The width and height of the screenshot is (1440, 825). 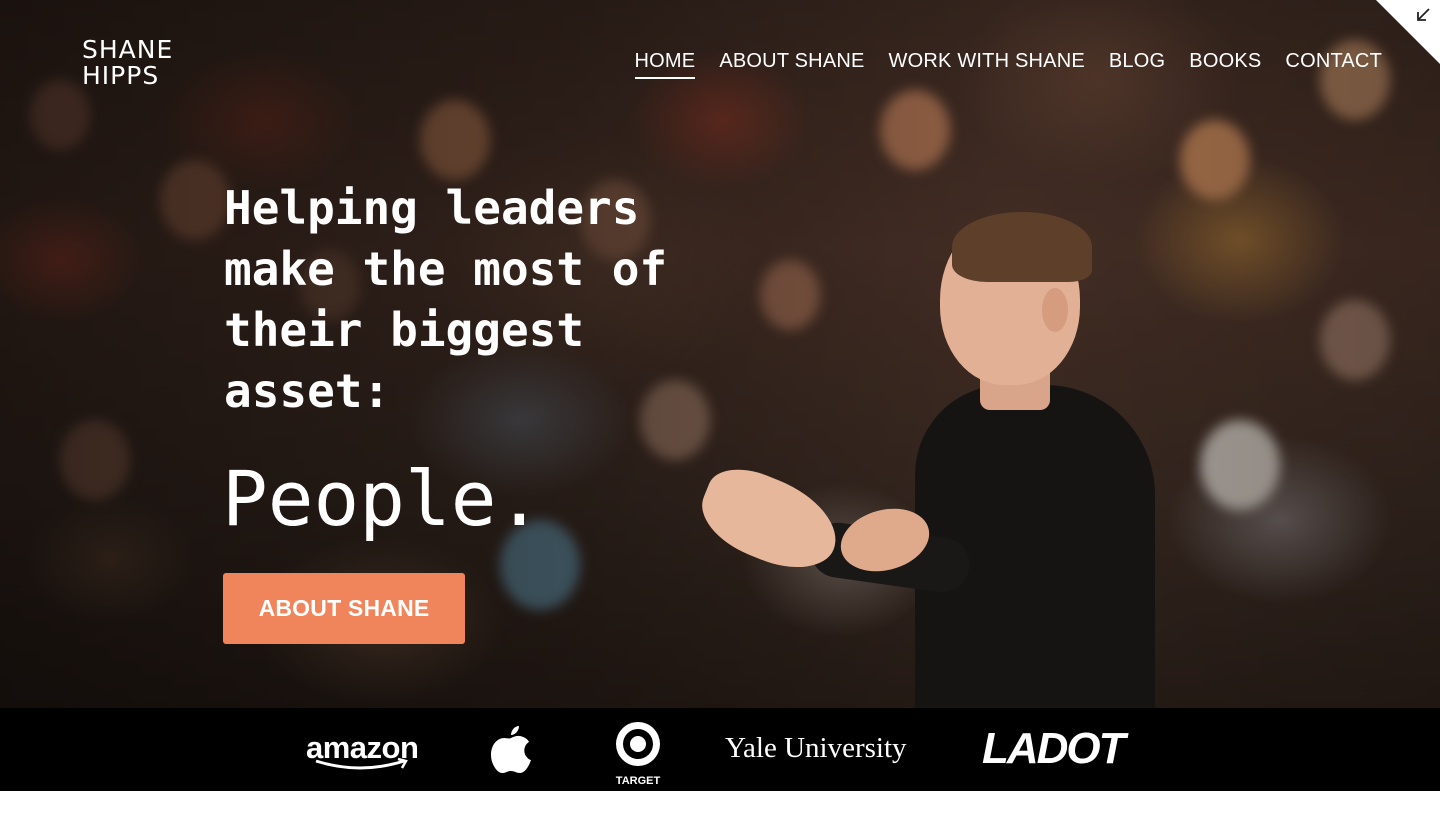 I want to click on apple-logo-icon, so click(x=511, y=749).